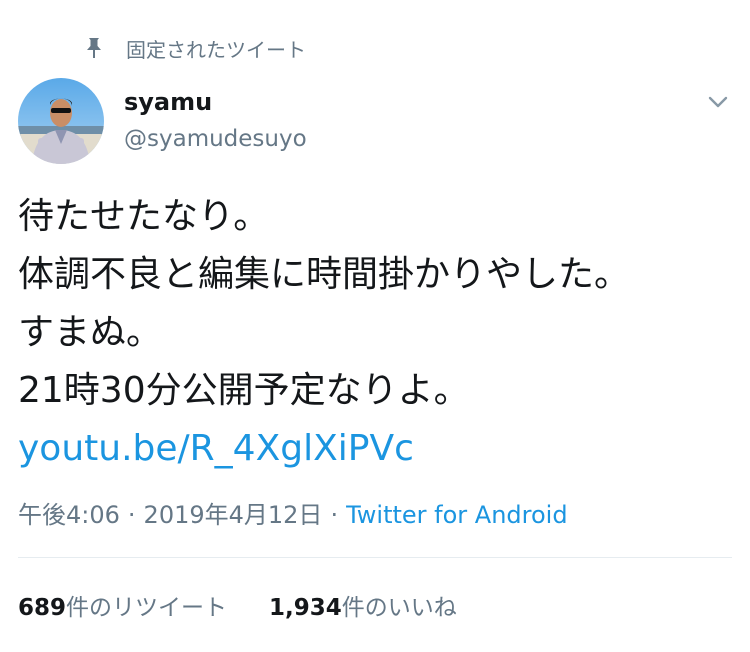 This screenshot has height=652, width=750. Describe the element at coordinates (168, 102) in the screenshot. I see `display-name: syamu` at that location.